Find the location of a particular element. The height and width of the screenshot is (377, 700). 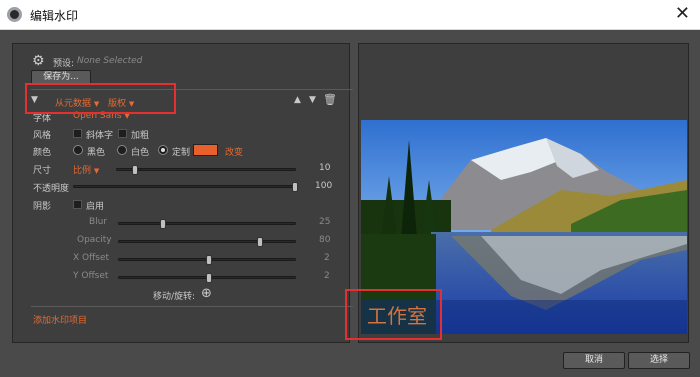

y-offset-slider-thumb is located at coordinates (208, 278).